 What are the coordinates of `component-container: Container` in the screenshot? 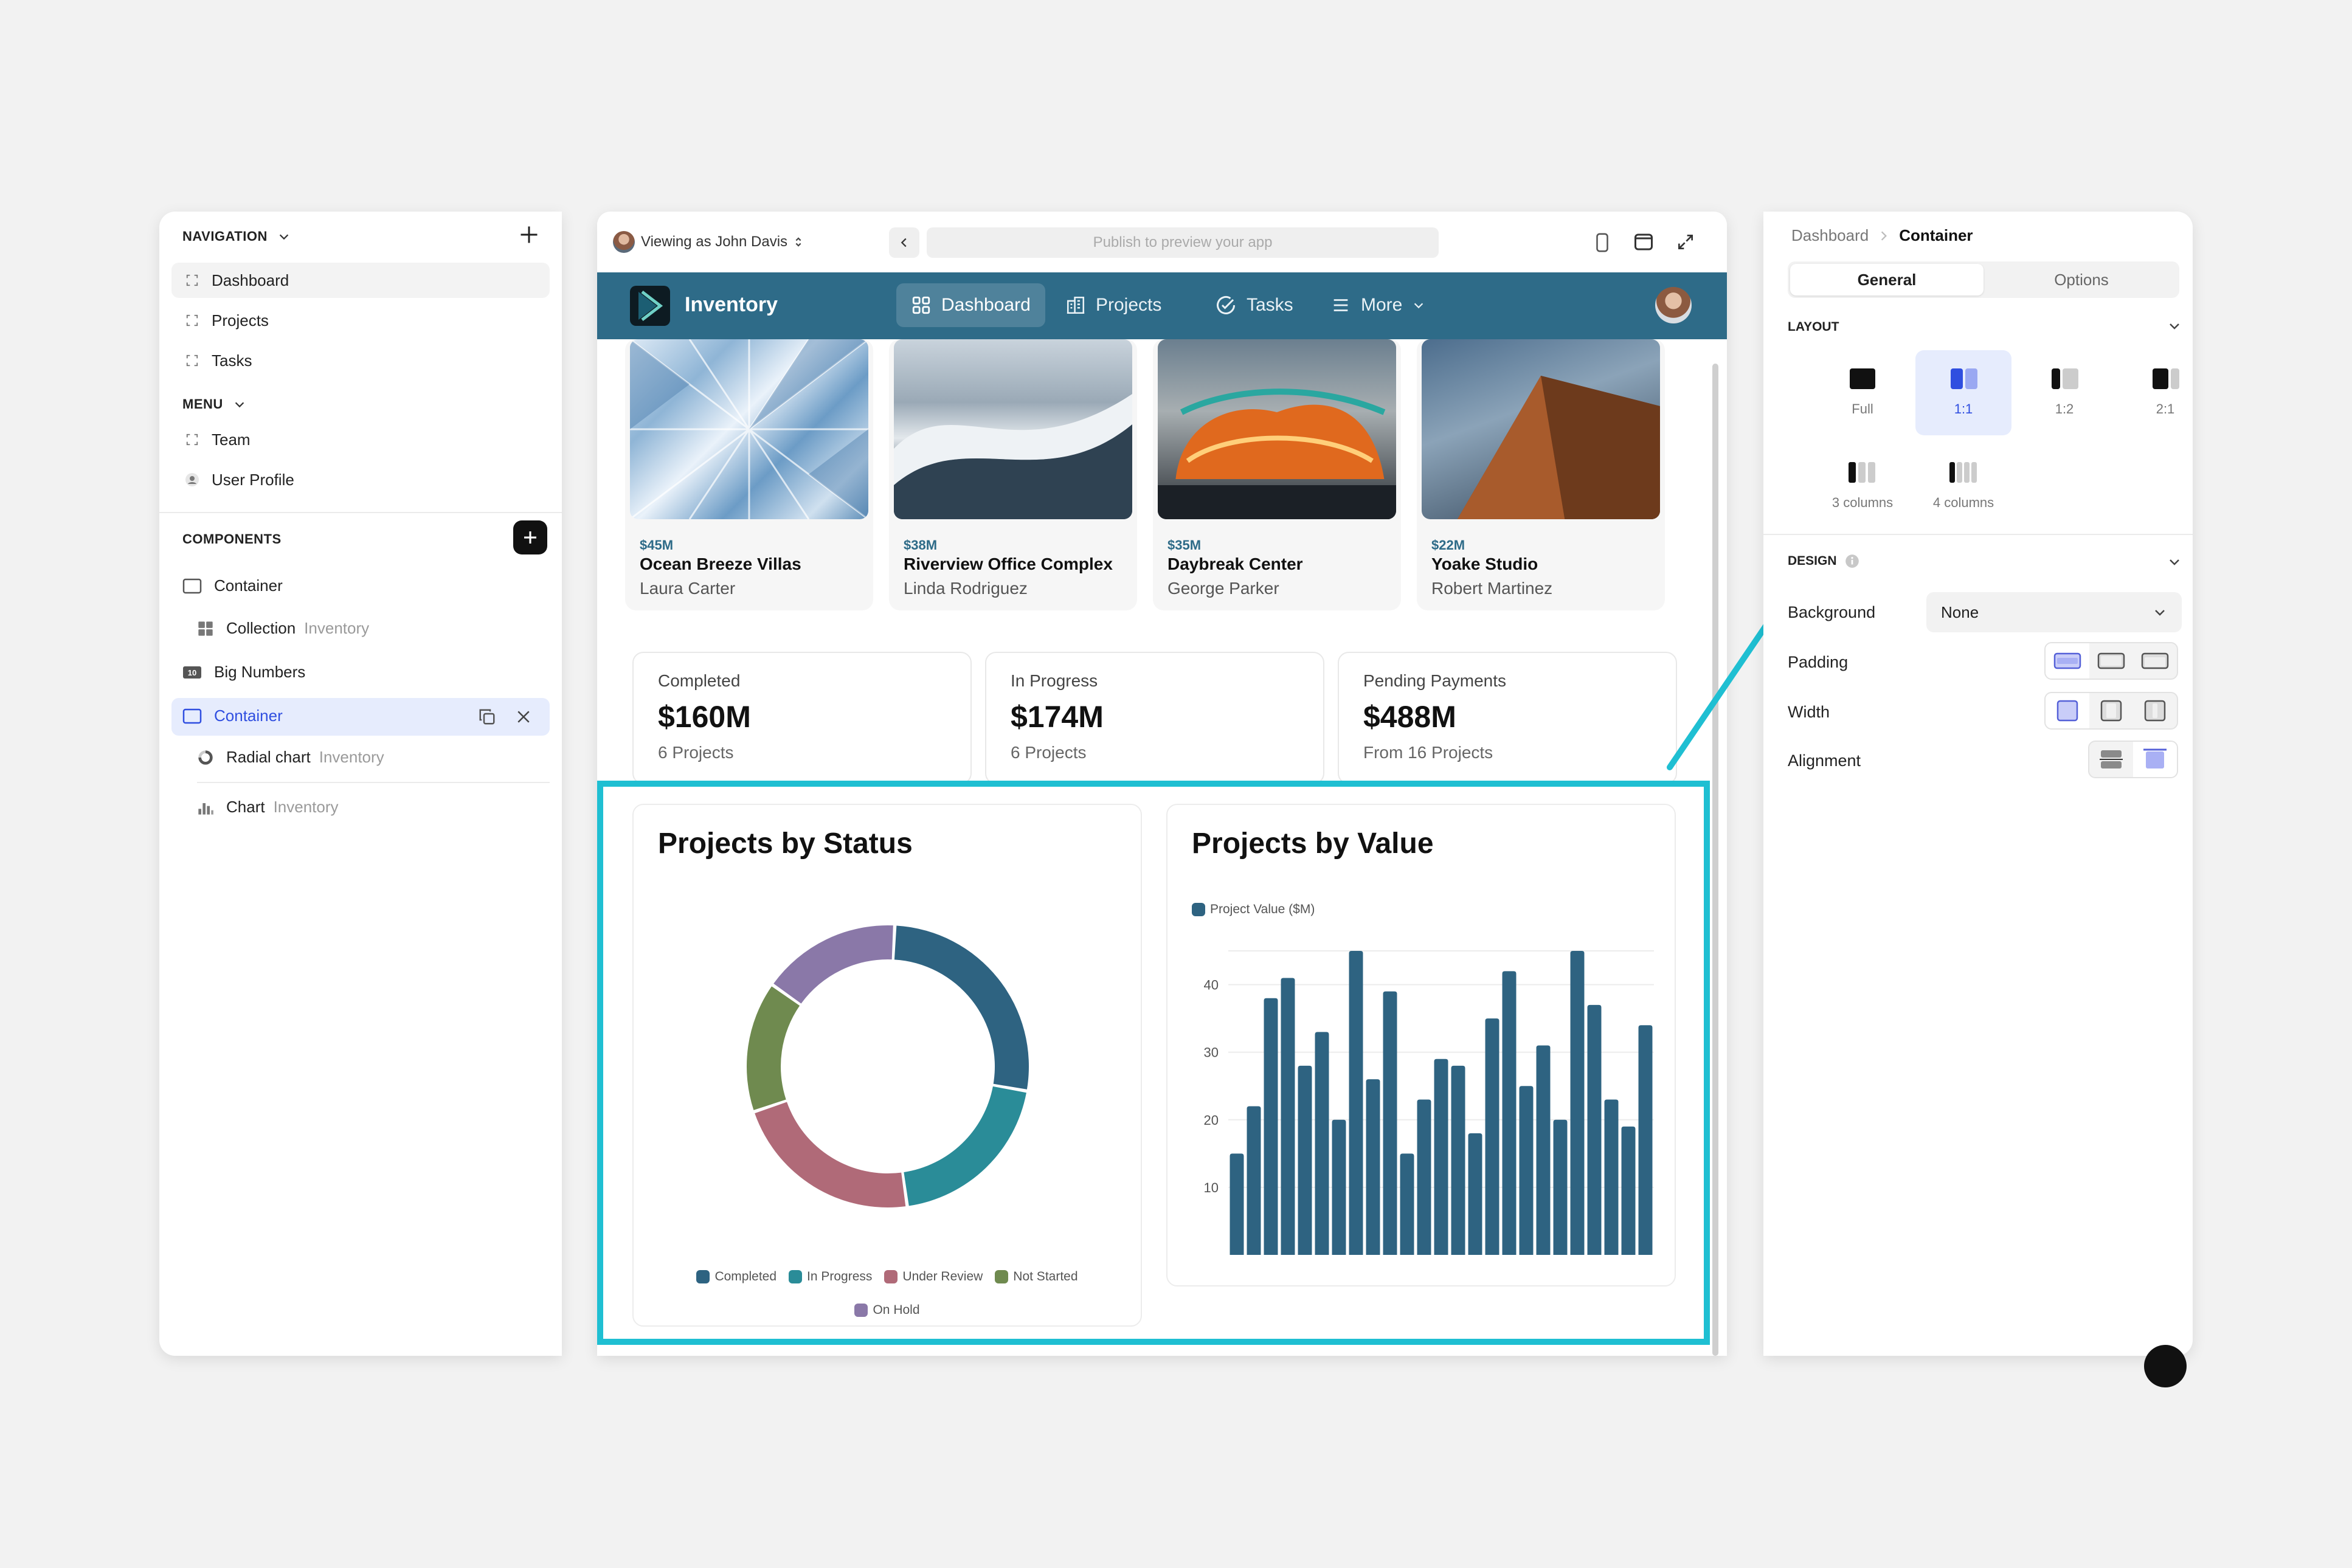 It's located at (233, 585).